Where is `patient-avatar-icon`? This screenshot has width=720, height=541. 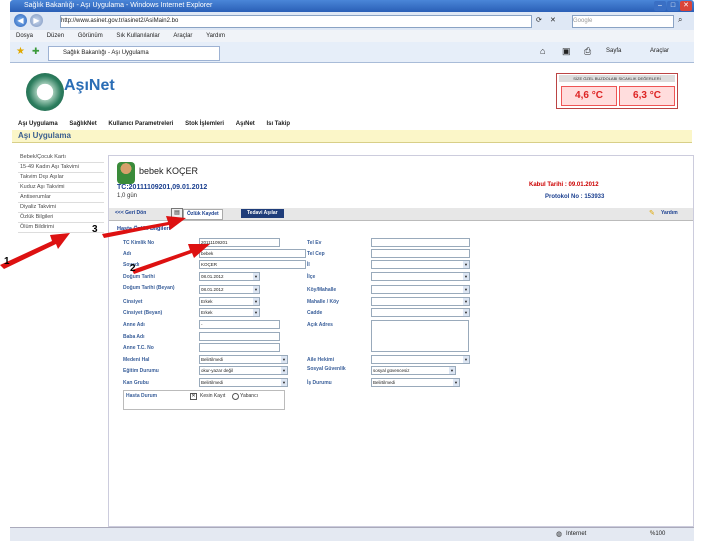 patient-avatar-icon is located at coordinates (126, 173).